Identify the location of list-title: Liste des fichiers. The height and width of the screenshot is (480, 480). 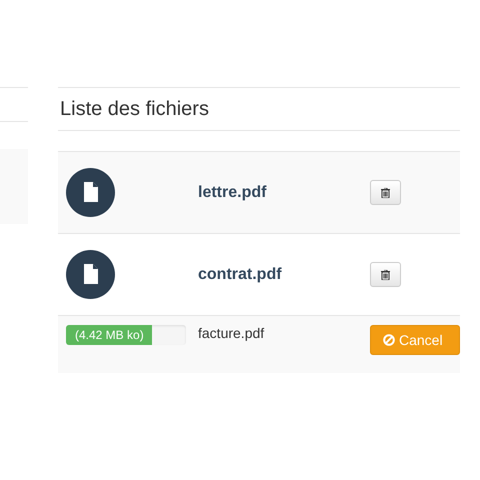
(259, 109).